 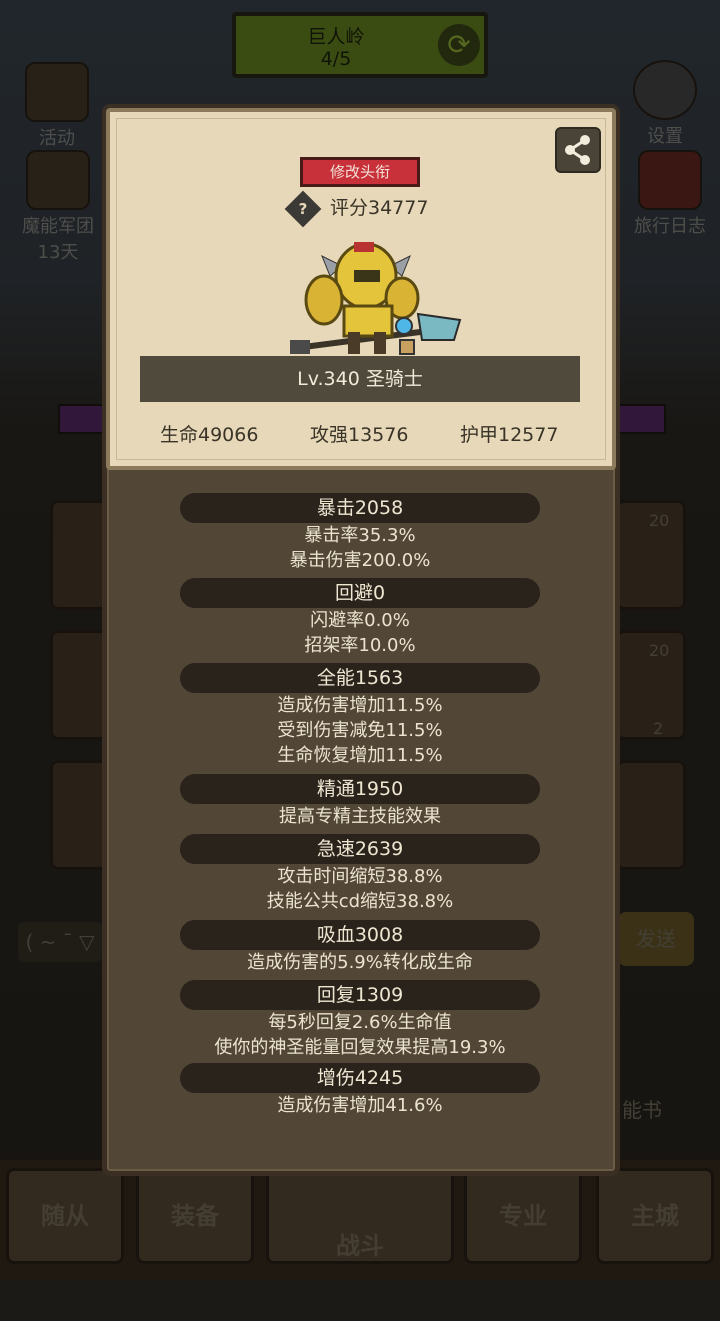 I want to click on stat-header-haste: 急速2639, so click(x=360, y=849).